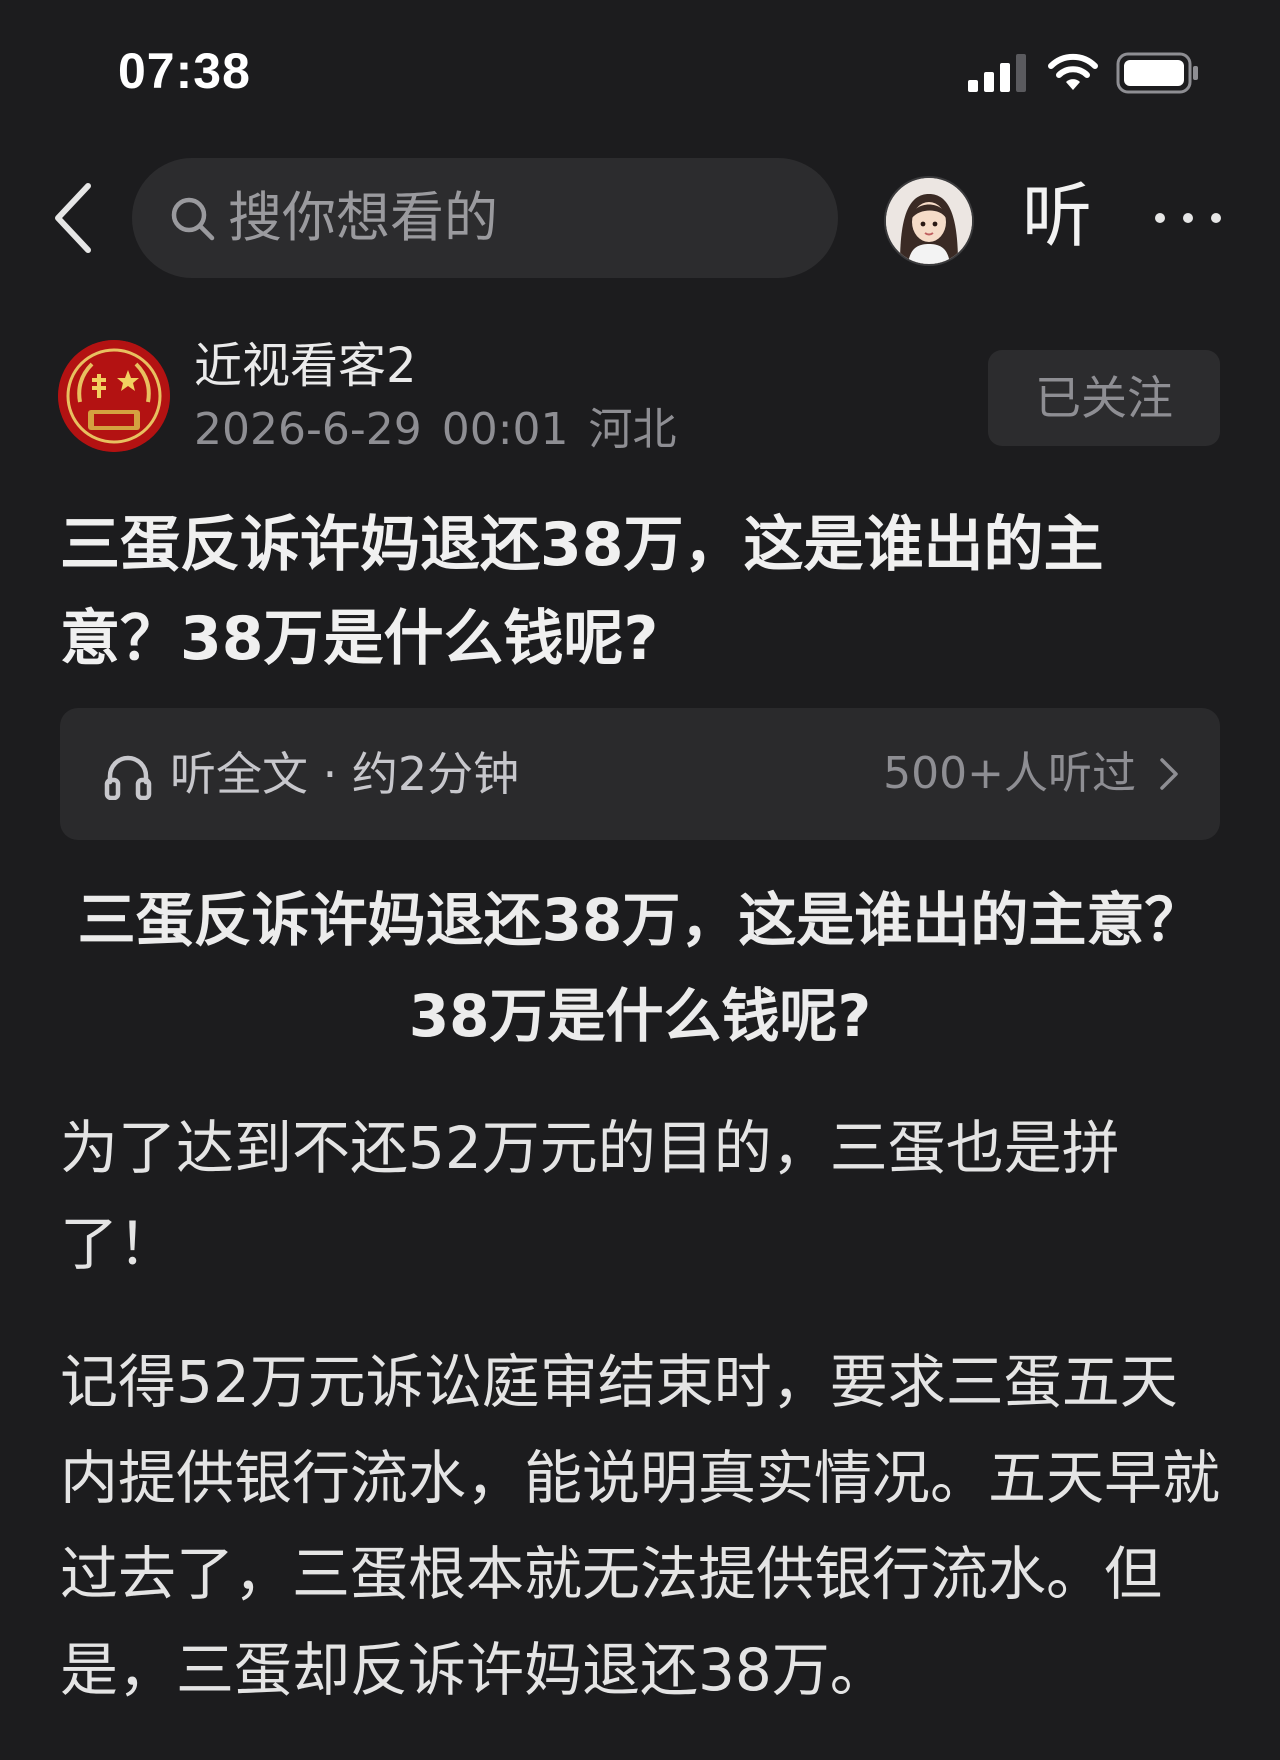 The width and height of the screenshot is (1280, 1760). What do you see at coordinates (128, 777) in the screenshot?
I see `headphone-icon` at bounding box center [128, 777].